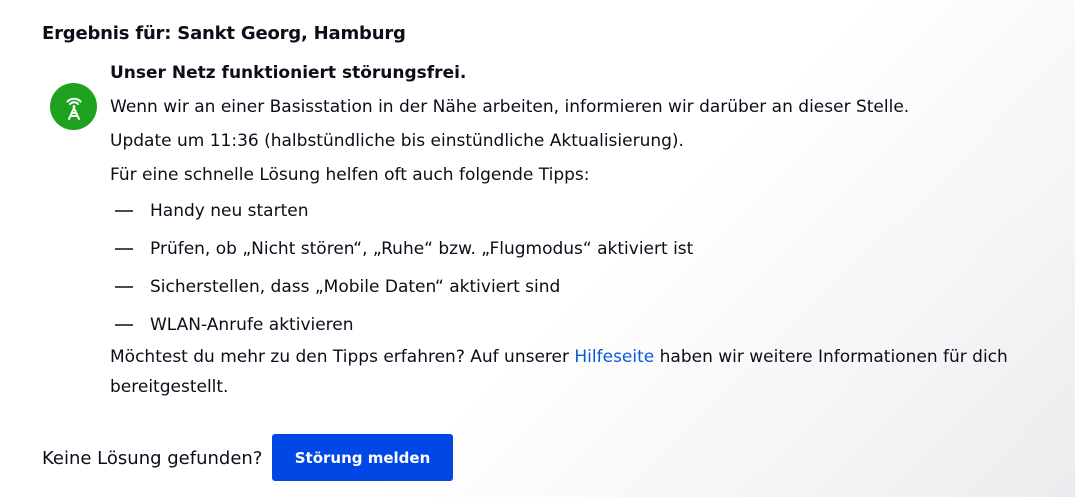  What do you see at coordinates (614, 357) in the screenshot?
I see `help-page-link: Hilfeseite` at bounding box center [614, 357].